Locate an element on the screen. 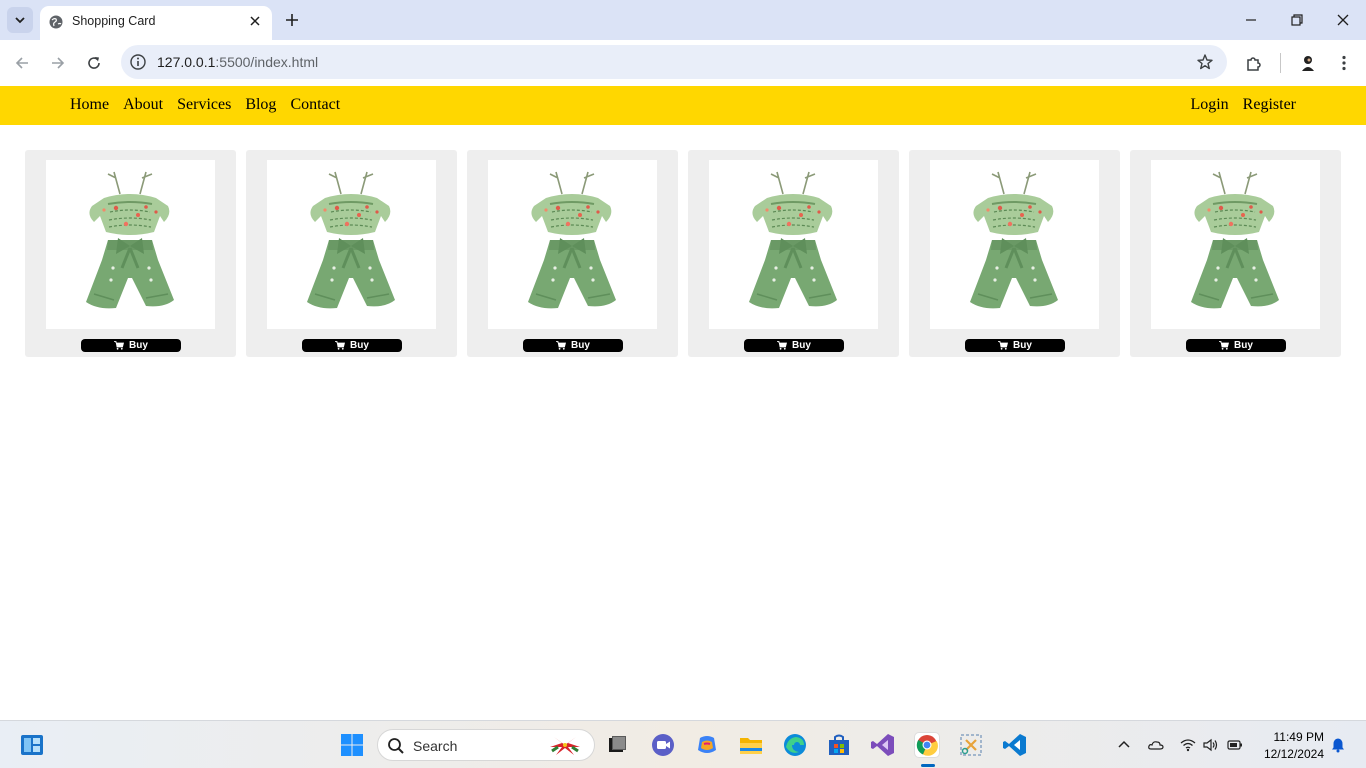 Image resolution: width=1366 pixels, height=768 pixels. meet-app is located at coordinates (663, 745).